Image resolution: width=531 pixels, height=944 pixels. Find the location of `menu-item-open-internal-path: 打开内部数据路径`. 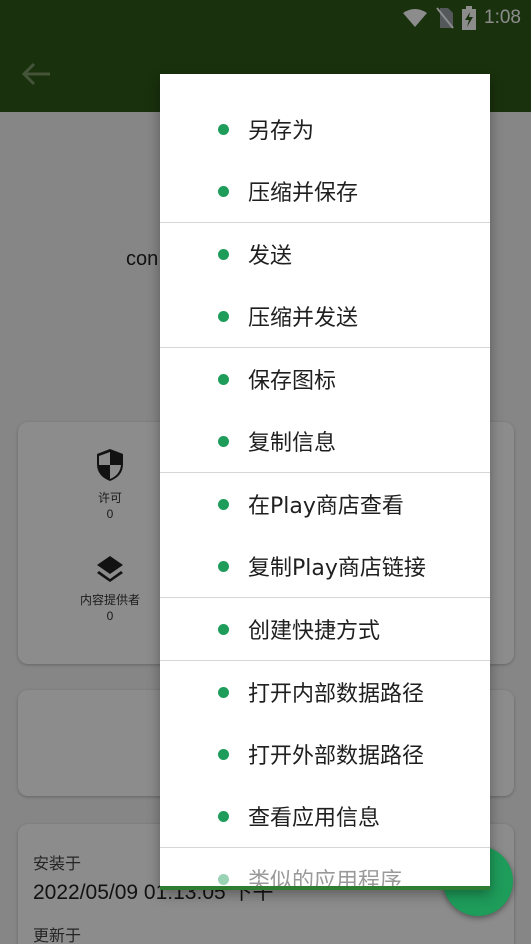

menu-item-open-internal-path: 打开内部数据路径 is located at coordinates (325, 692).